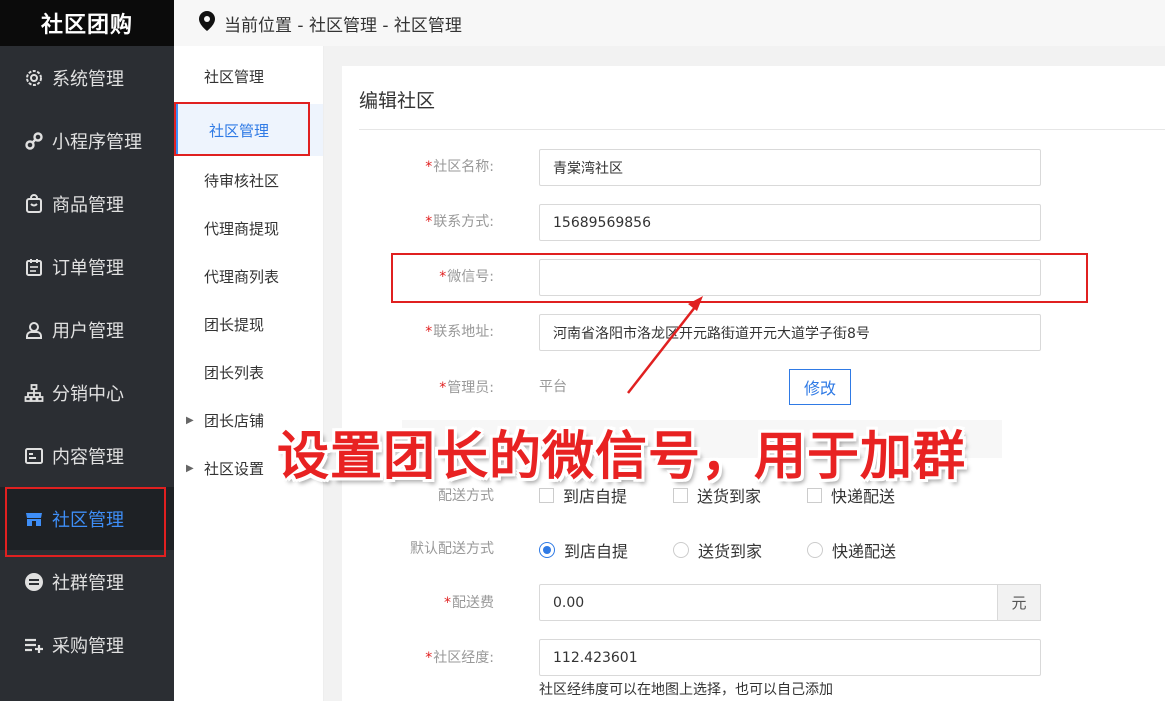 The height and width of the screenshot is (701, 1165). I want to click on location-pin-icon, so click(207, 23).